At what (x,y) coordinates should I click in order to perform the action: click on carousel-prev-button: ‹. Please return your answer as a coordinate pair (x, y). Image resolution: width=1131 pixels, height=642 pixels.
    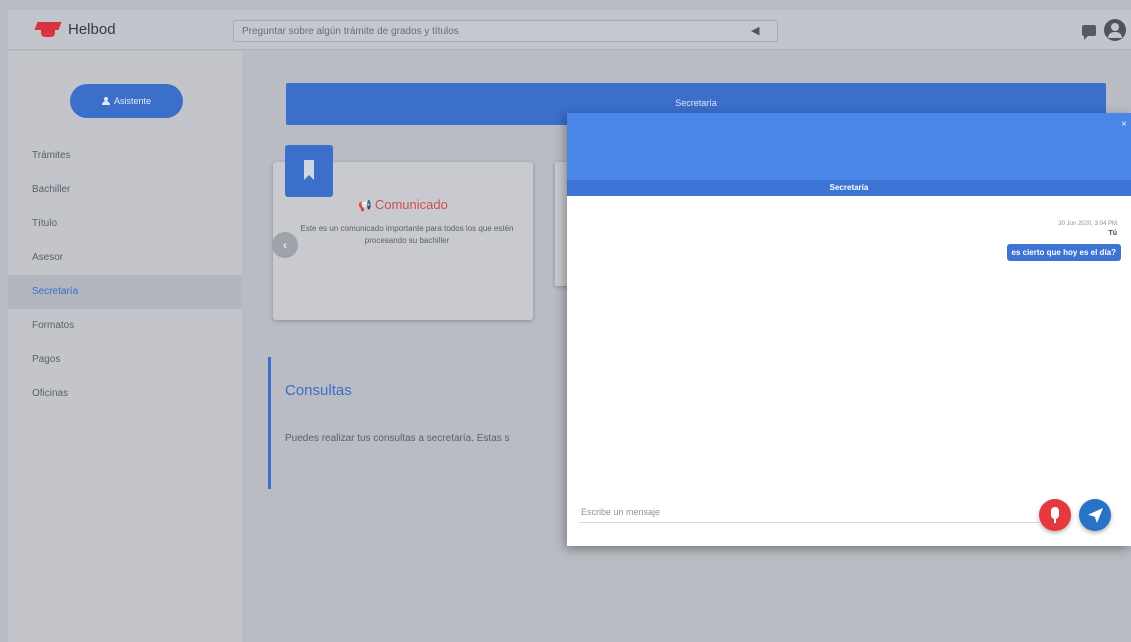
    Looking at the image, I should click on (285, 245).